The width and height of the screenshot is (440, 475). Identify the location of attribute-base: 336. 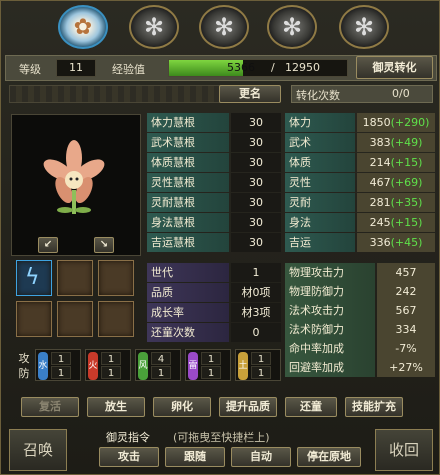
(380, 242).